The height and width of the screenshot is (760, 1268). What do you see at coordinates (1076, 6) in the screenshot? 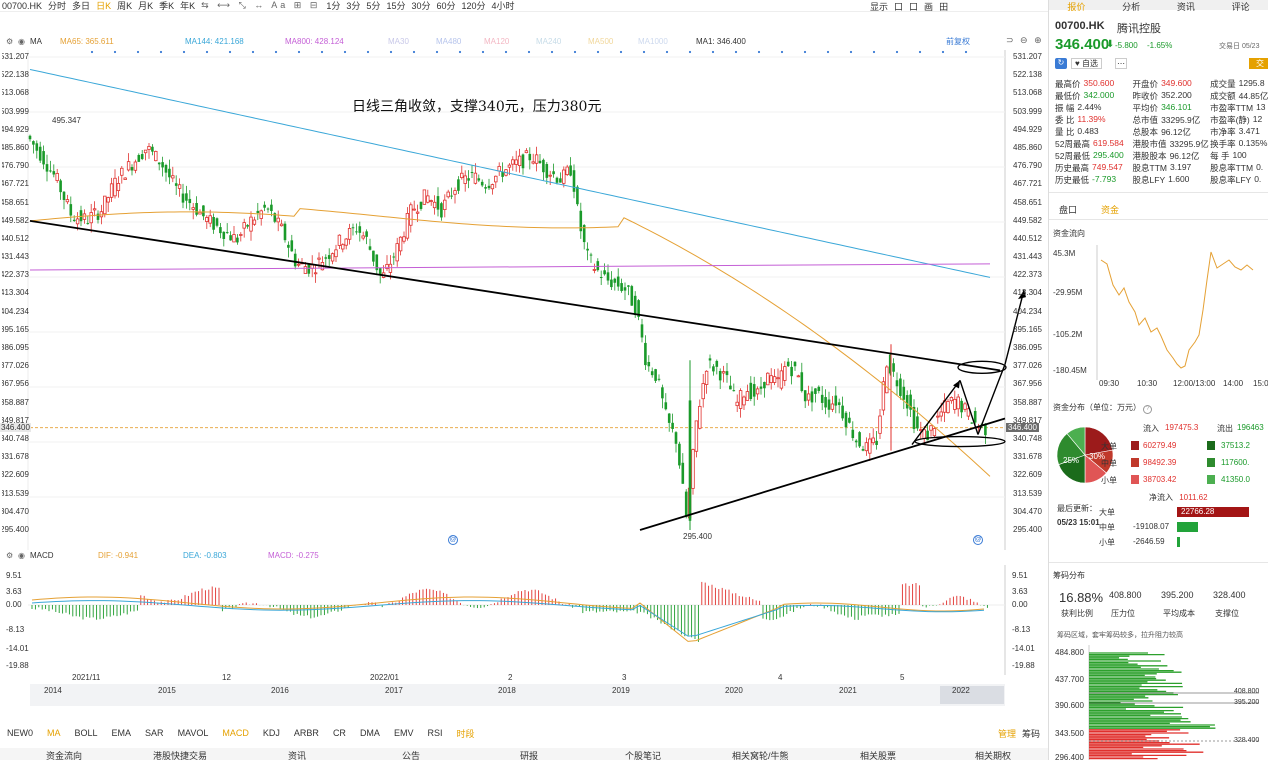
I see `quote-tab: 报价` at bounding box center [1076, 6].